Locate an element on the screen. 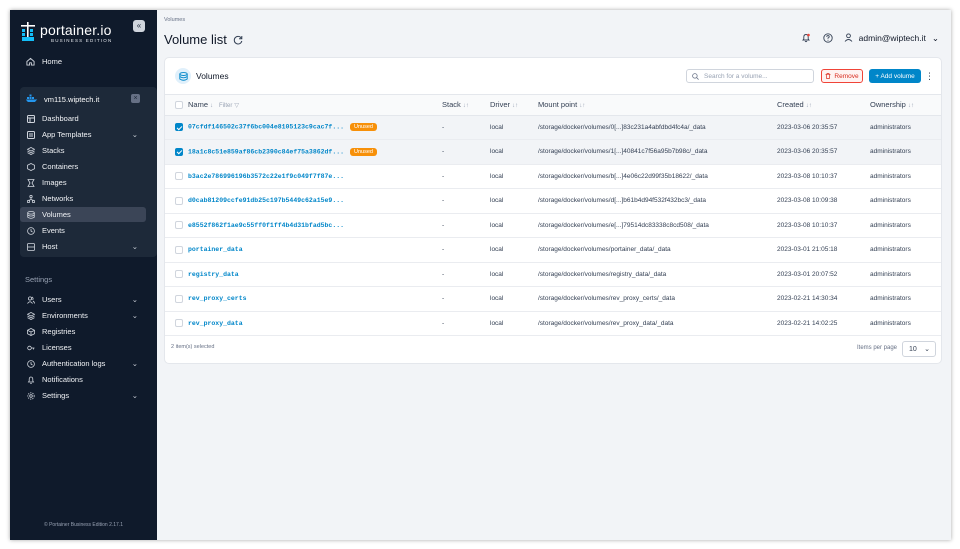 This screenshot has height=549, width=960. filter-icon: ▽ is located at coordinates (236, 106).